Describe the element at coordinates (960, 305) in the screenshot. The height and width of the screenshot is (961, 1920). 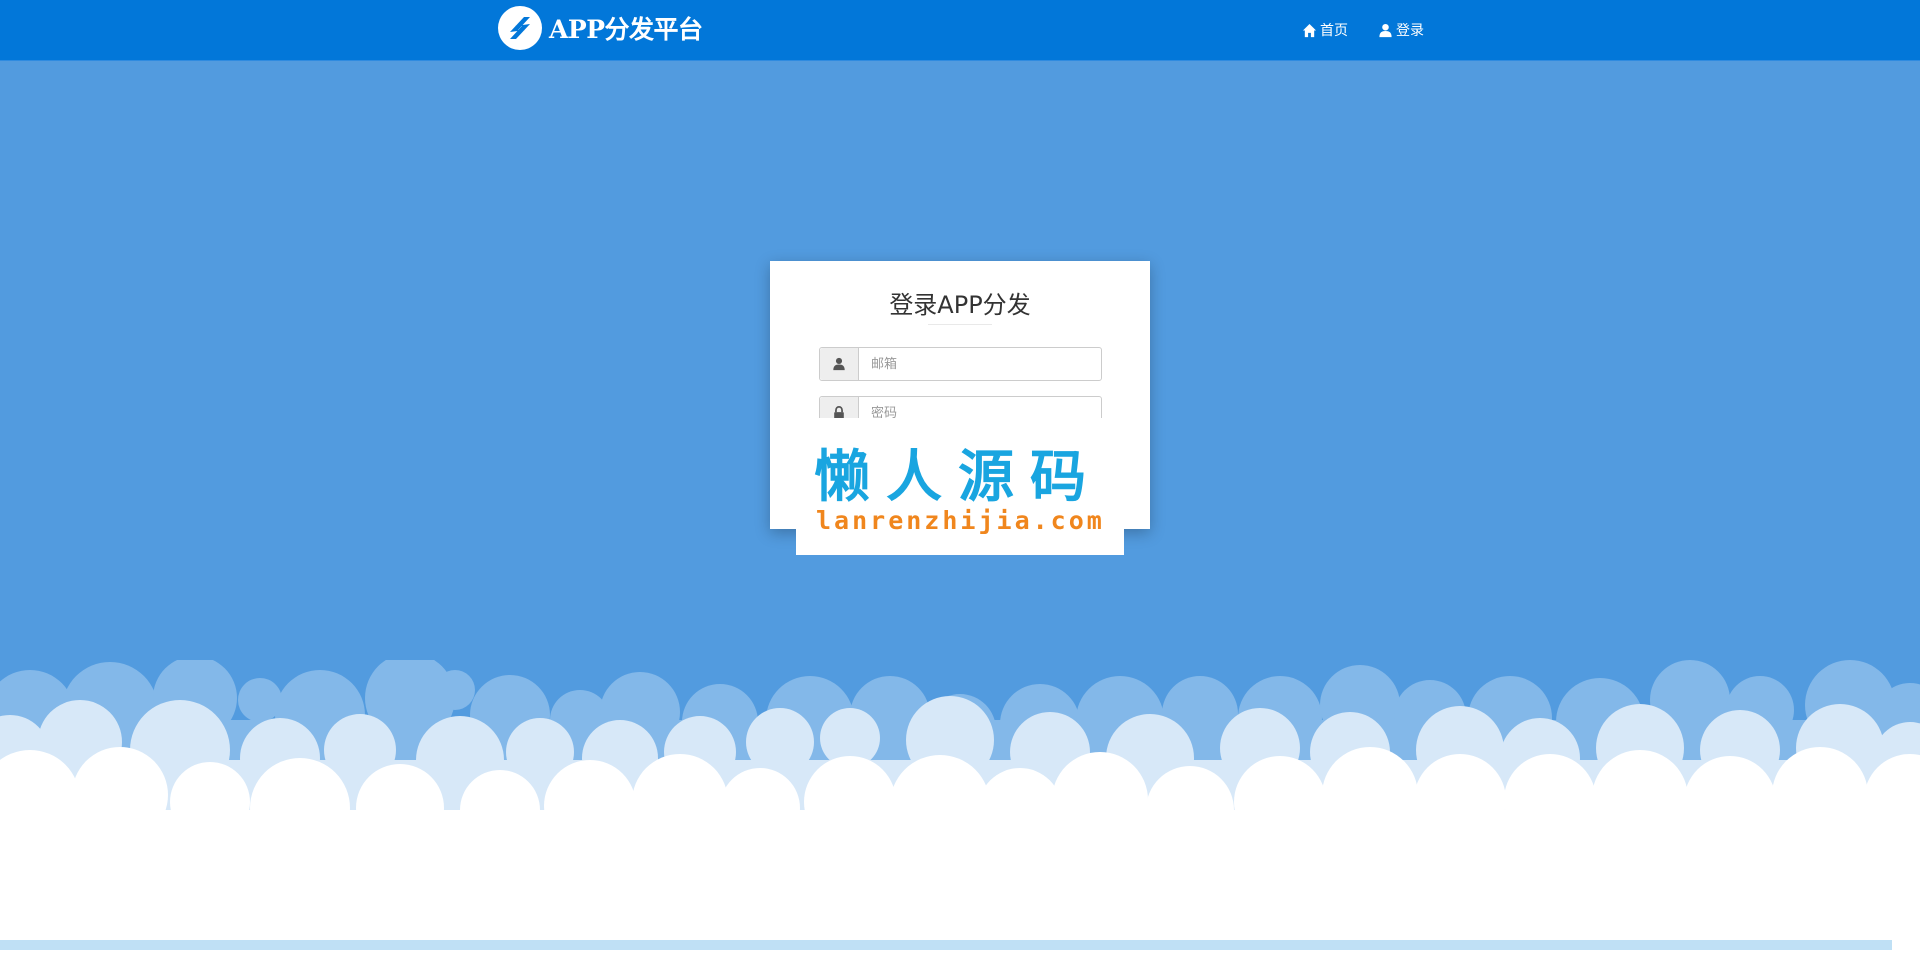
I see `login-title: 登录APP分发` at that location.